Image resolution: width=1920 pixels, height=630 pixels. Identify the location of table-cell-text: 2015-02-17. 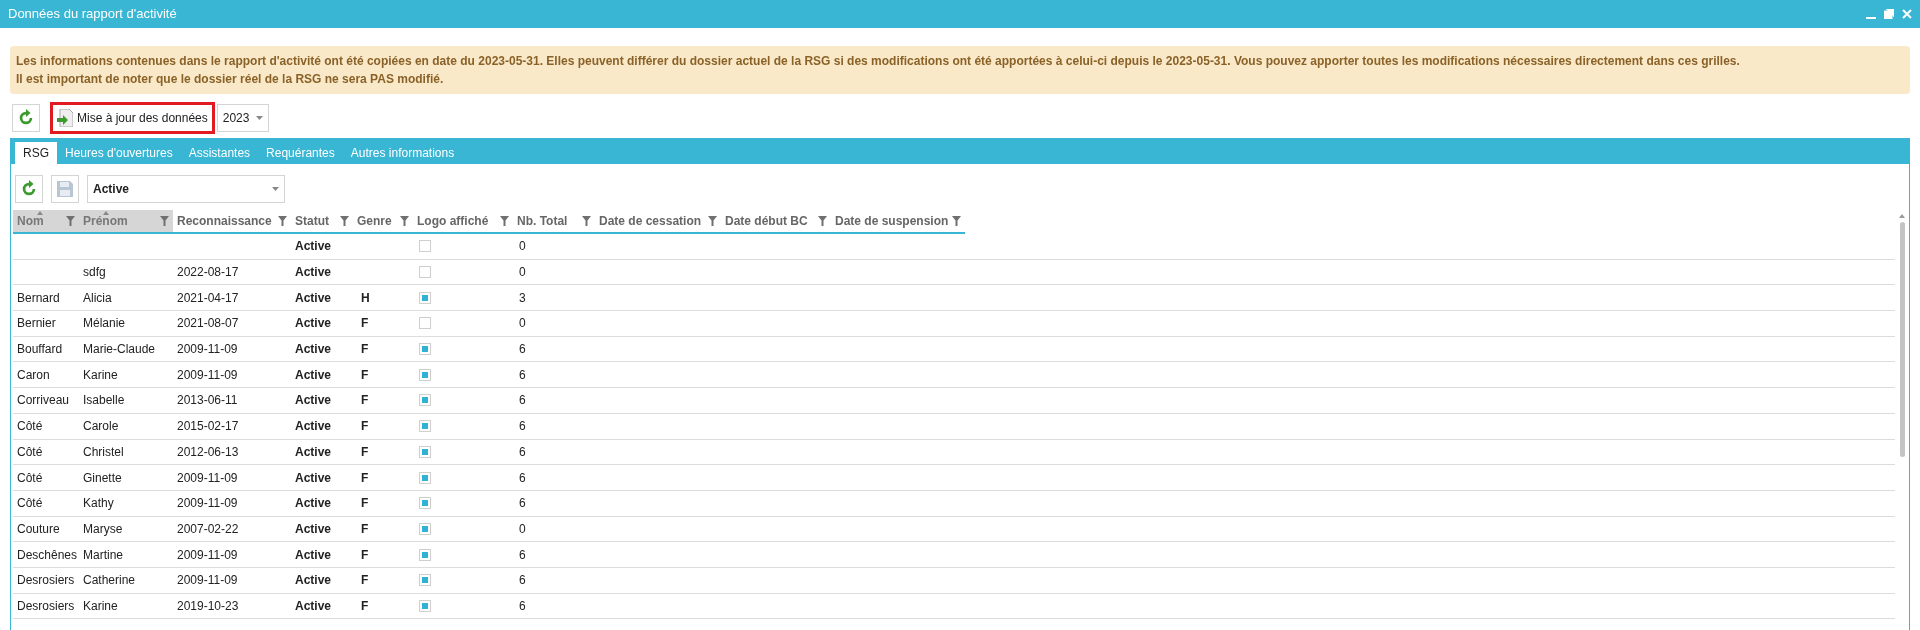
(208, 427).